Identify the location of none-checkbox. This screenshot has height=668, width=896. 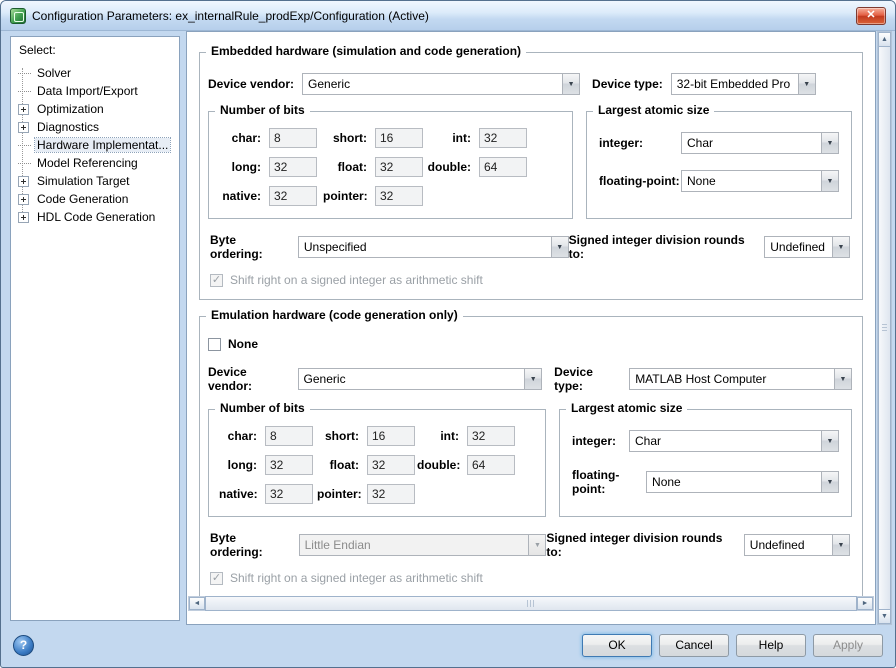
(214, 344).